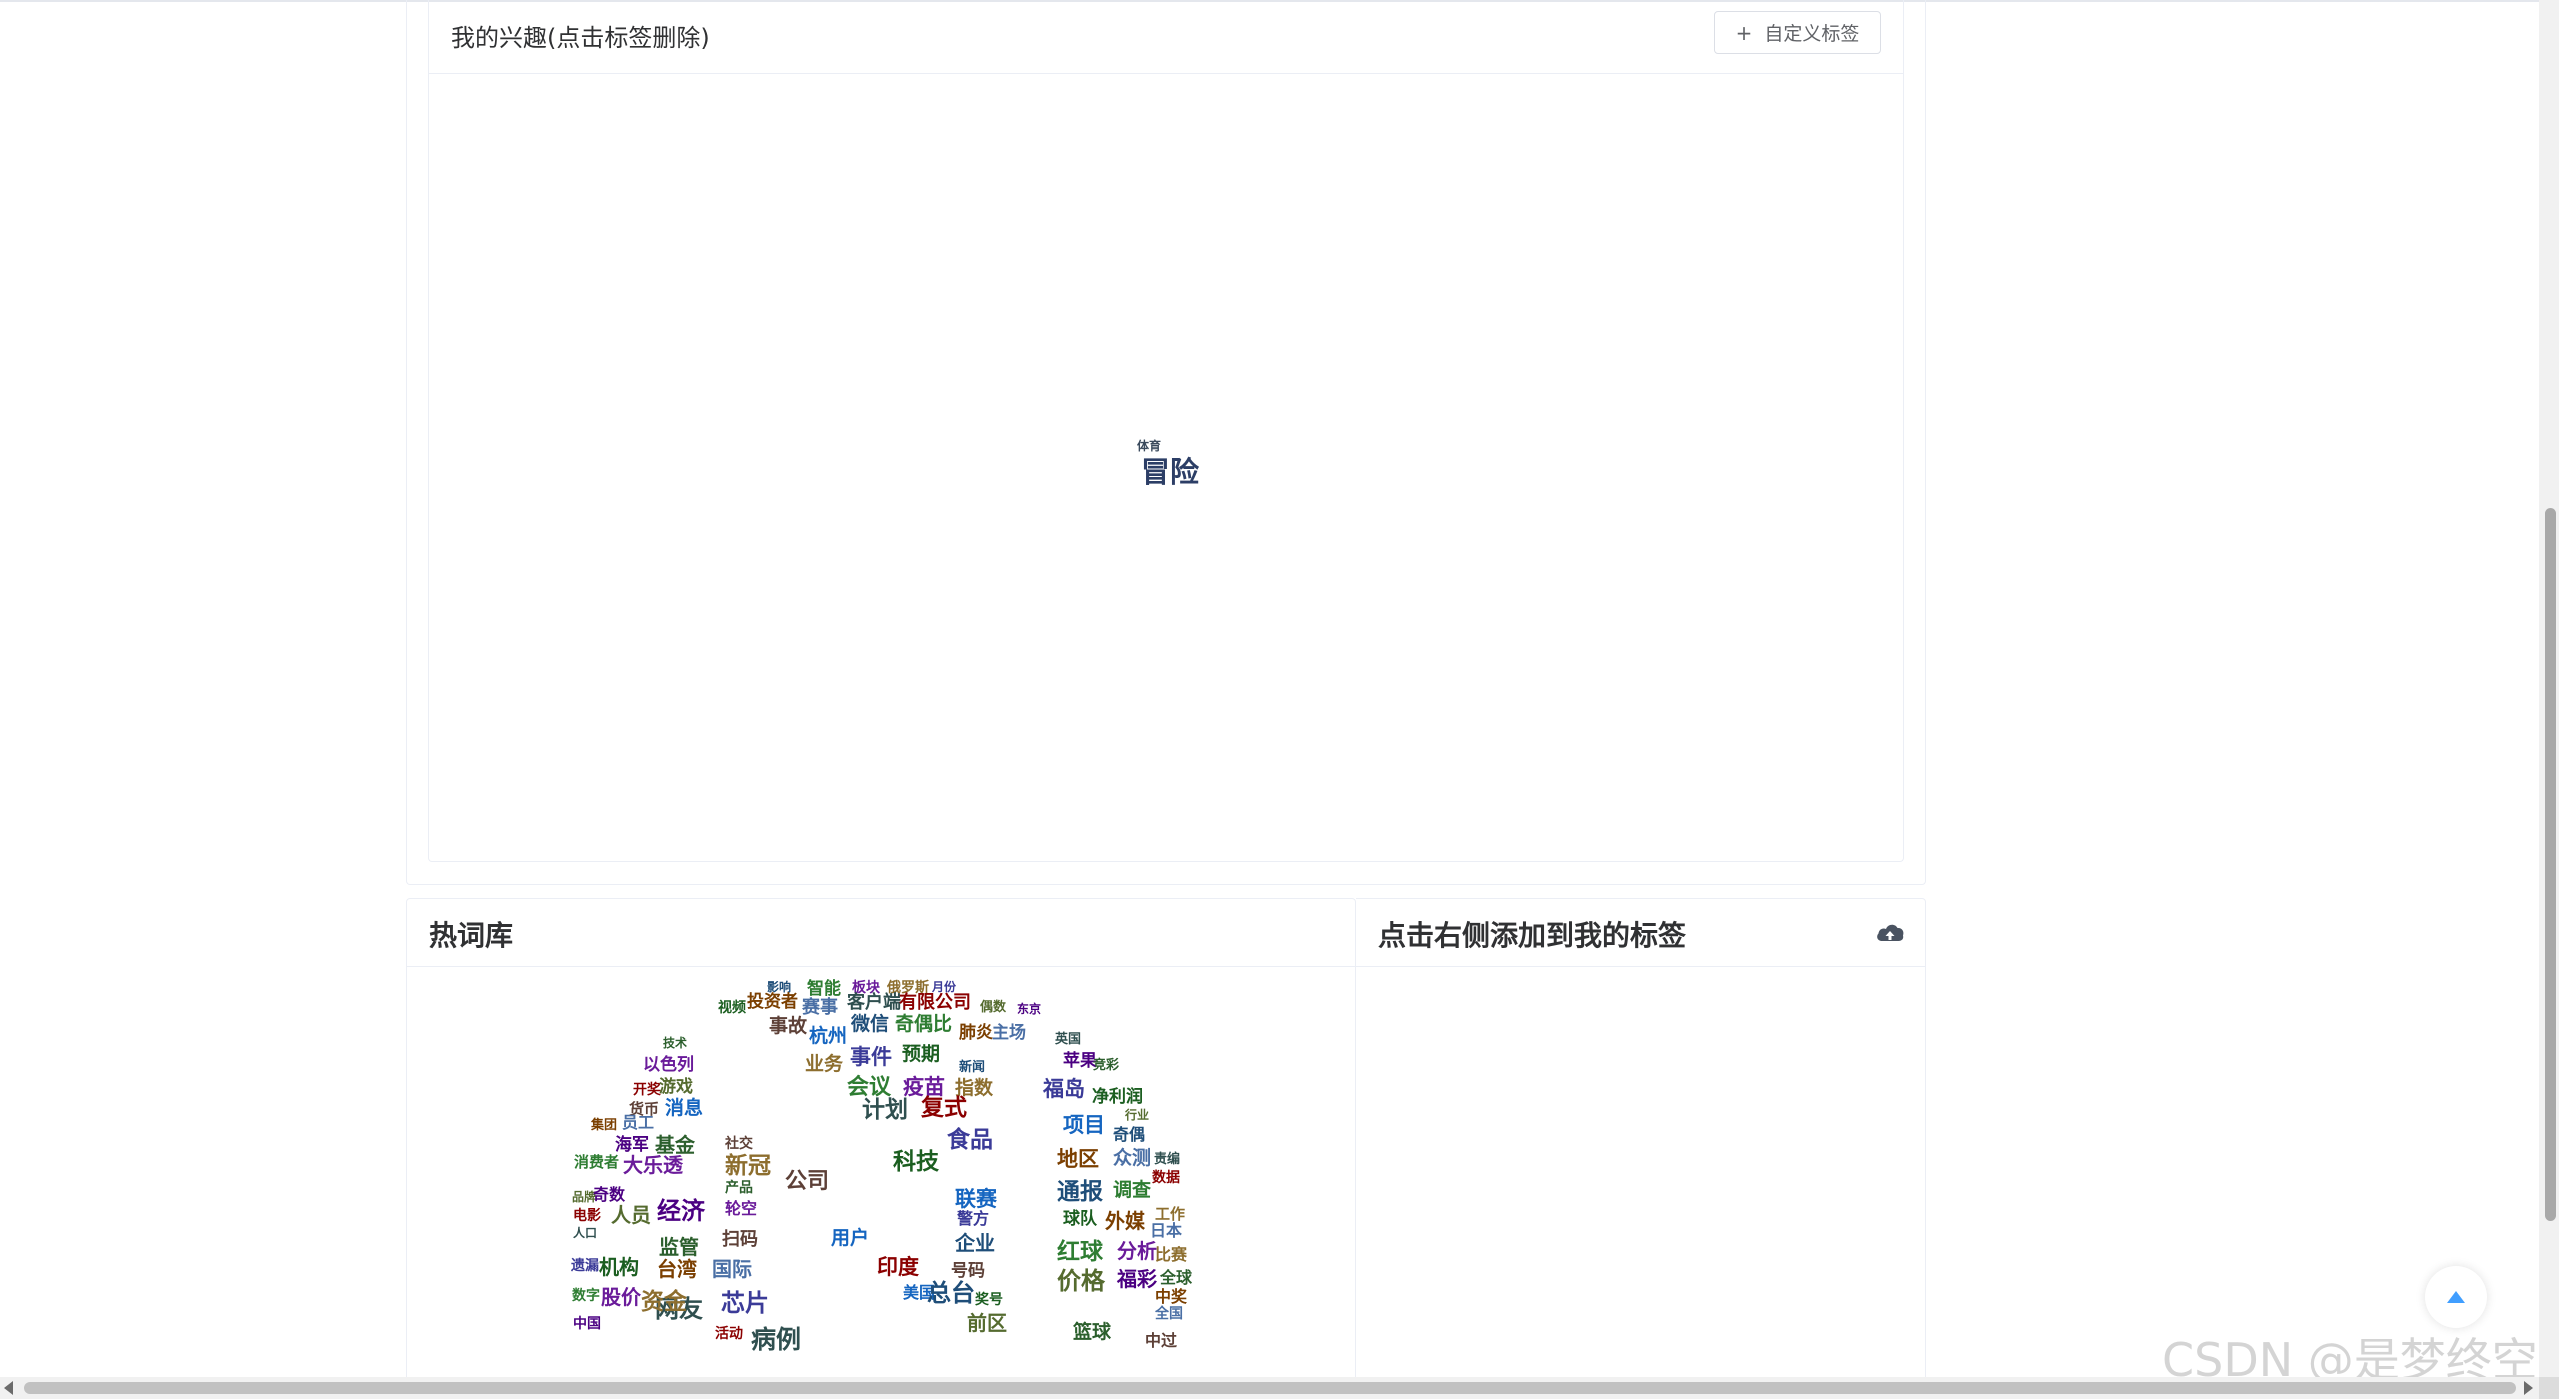 The width and height of the screenshot is (2559, 1399). Describe the element at coordinates (1064, 1089) in the screenshot. I see `hot-word: 福岛` at that location.